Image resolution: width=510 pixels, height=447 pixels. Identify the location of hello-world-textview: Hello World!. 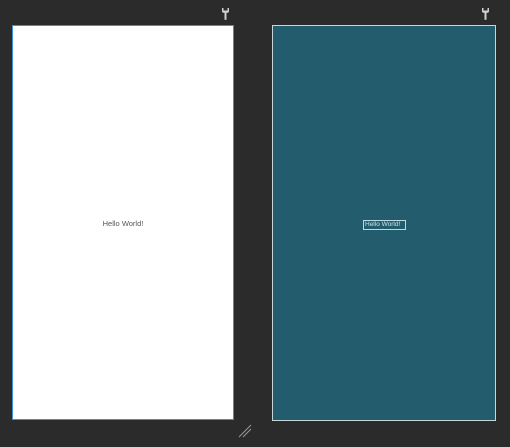
(123, 224).